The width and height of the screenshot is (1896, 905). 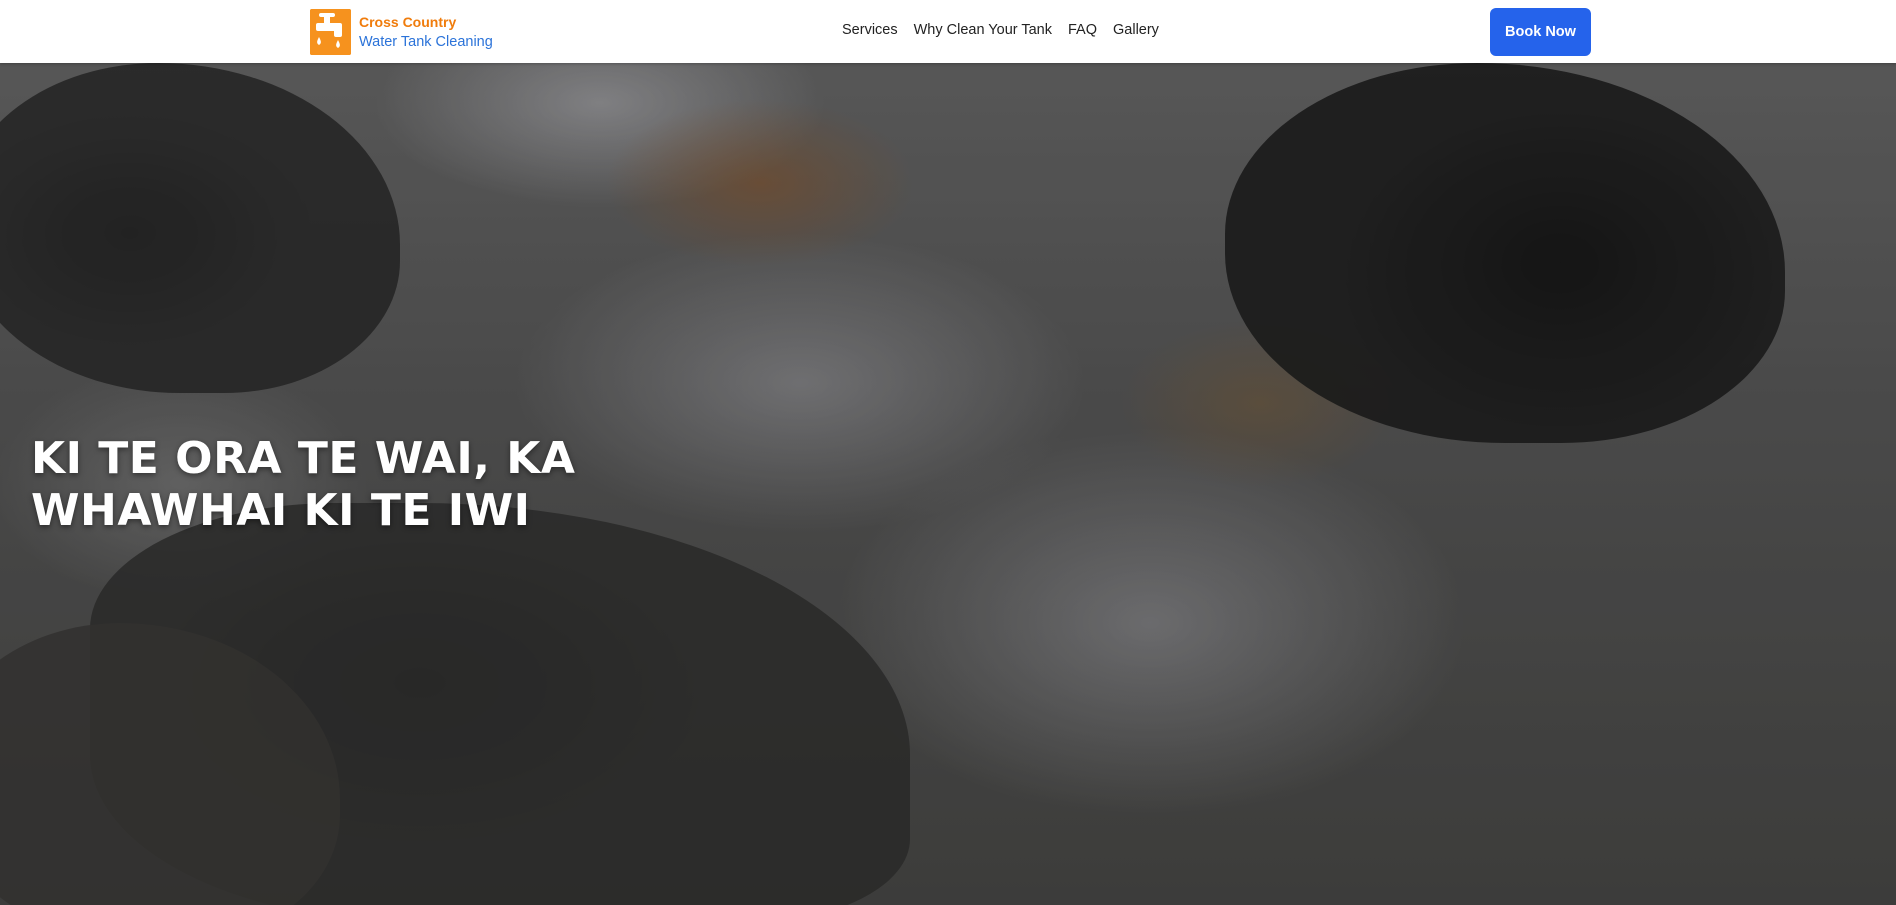 I want to click on main-nav: Services Why Clean Your Tank FAQ Gallery, so click(x=1000, y=30).